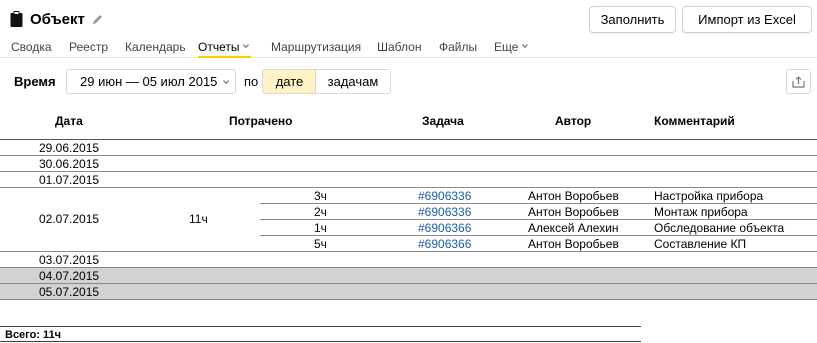 This screenshot has height=343, width=817. Describe the element at coordinates (458, 47) in the screenshot. I see `tab-files: Файлы` at that location.